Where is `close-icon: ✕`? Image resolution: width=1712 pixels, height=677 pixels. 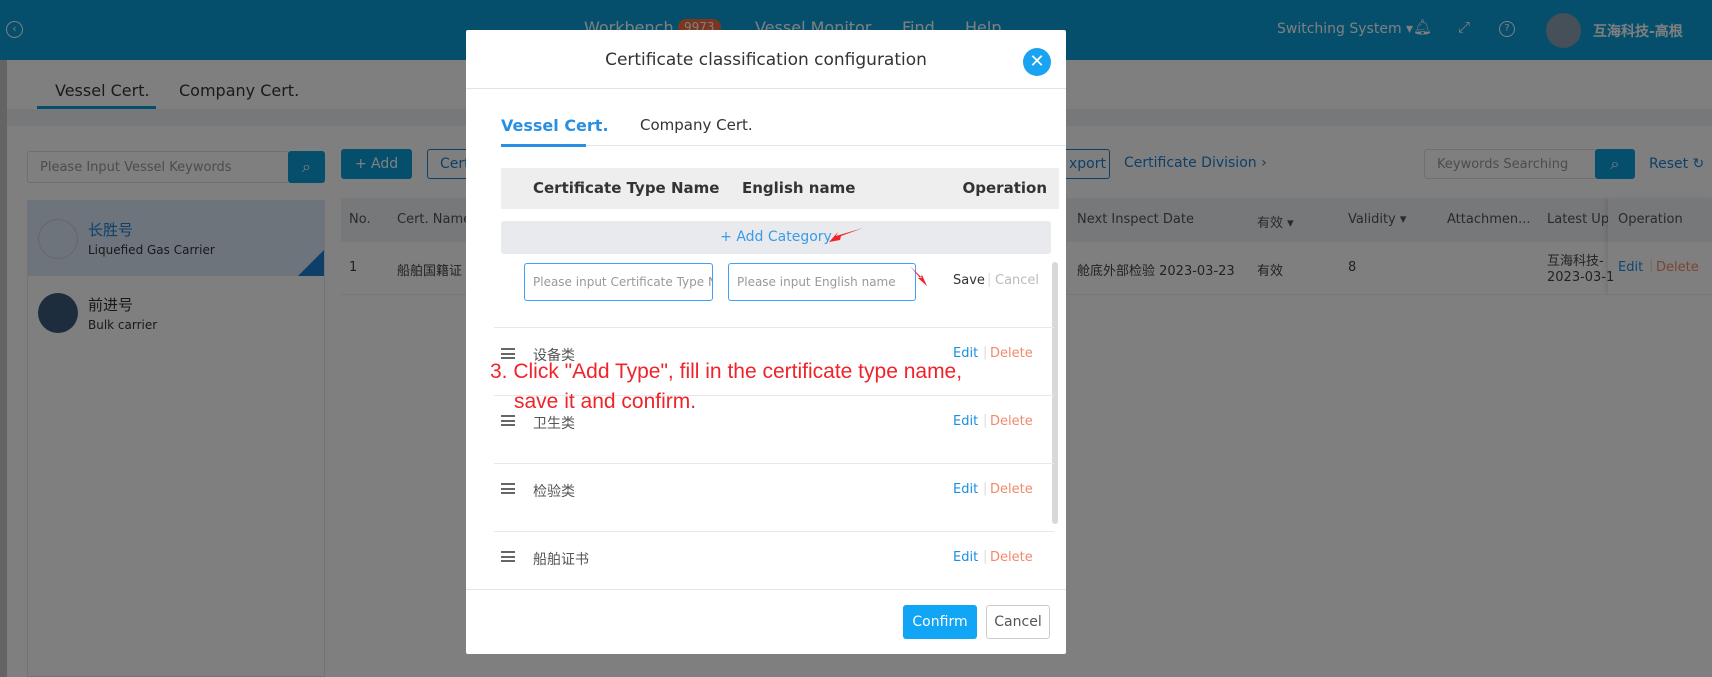 close-icon: ✕ is located at coordinates (1037, 62).